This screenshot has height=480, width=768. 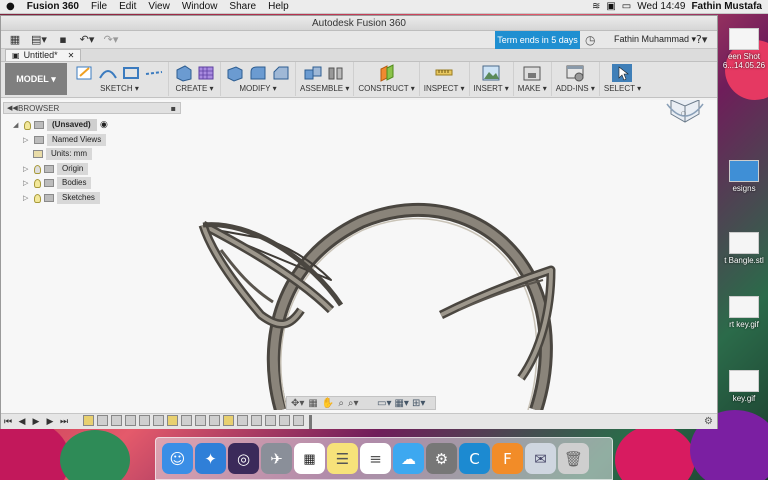 What do you see at coordinates (127, 6) in the screenshot?
I see `menu-edit: Edit` at bounding box center [127, 6].